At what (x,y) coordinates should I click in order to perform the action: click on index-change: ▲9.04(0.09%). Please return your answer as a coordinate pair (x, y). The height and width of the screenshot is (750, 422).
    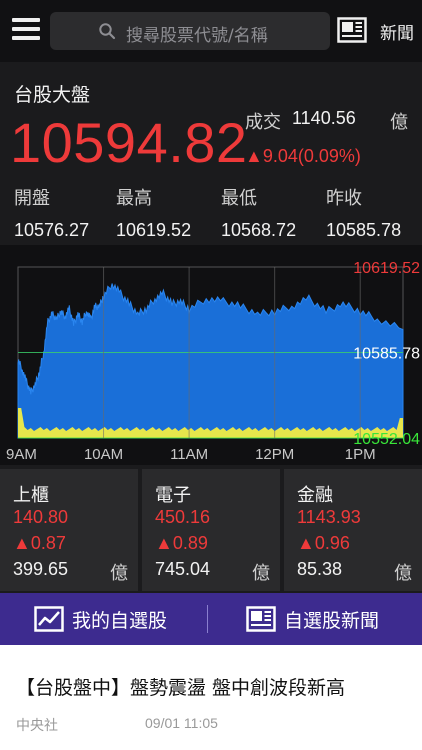
    Looking at the image, I should click on (303, 156).